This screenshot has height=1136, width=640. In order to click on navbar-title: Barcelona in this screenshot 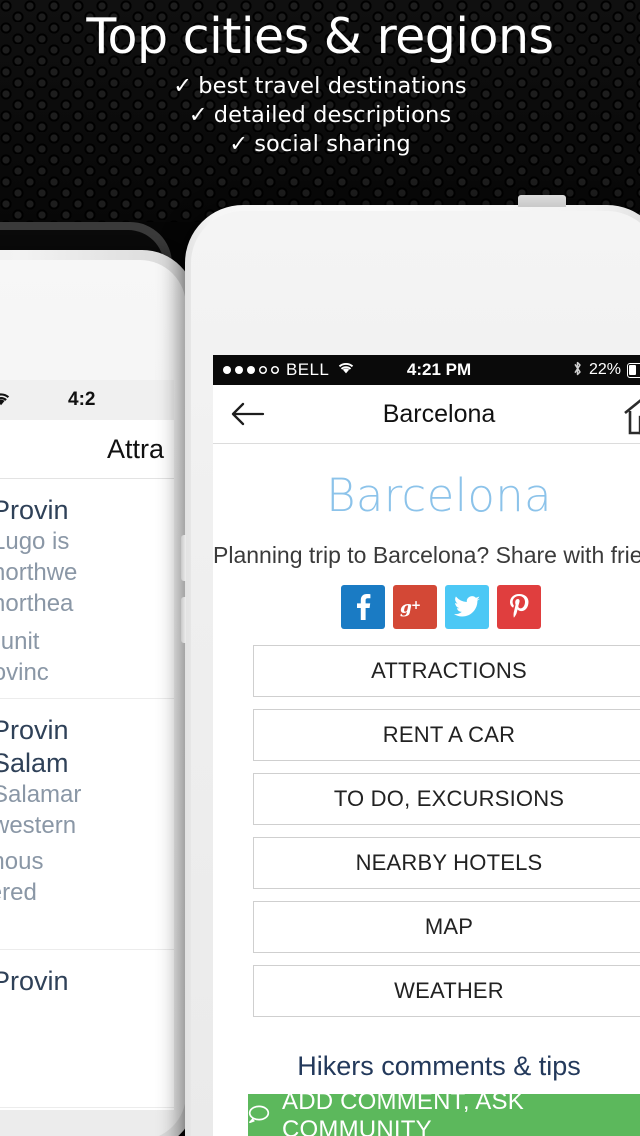, I will do `click(439, 413)`.